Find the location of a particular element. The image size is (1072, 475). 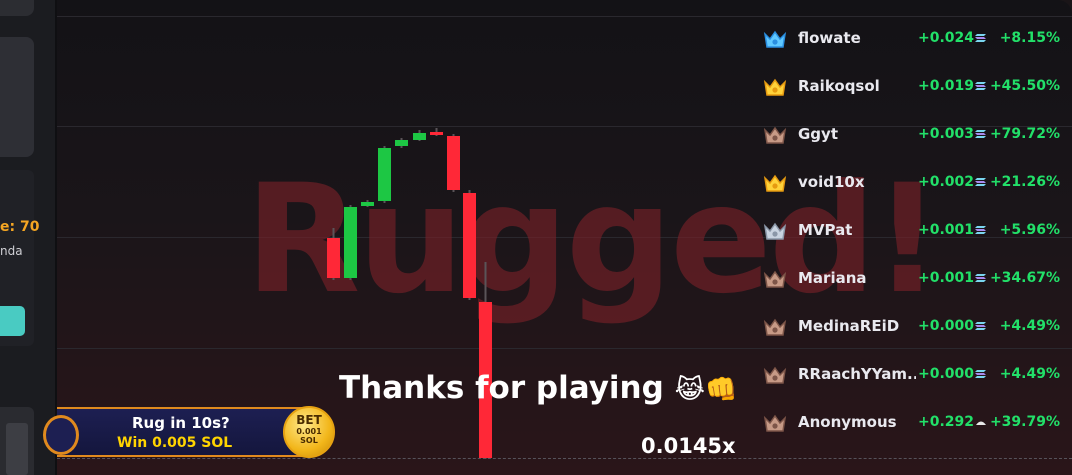

player-name: flowate is located at coordinates (829, 38).